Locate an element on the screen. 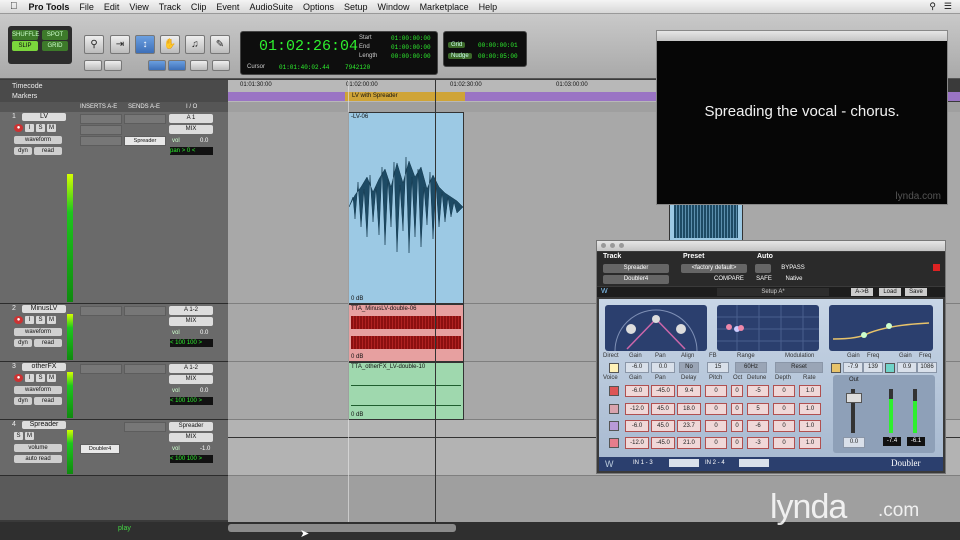 This screenshot has height=540, width=960. voice-4-oct: 0 is located at coordinates (737, 443).